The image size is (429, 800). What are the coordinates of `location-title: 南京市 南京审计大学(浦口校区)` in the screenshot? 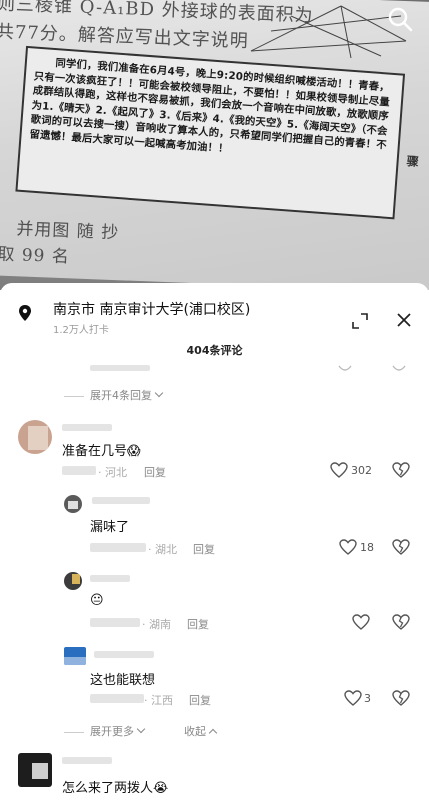 It's located at (151, 309).